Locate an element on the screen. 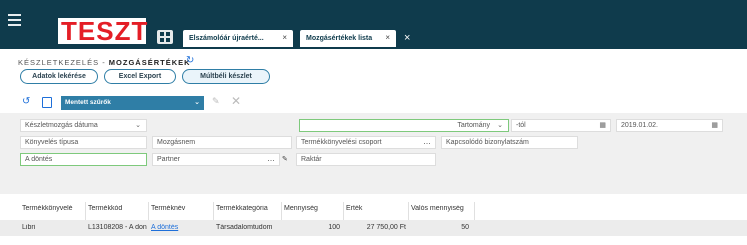 The height and width of the screenshot is (245, 747). table-cell: Társadalomtudom is located at coordinates (244, 227).